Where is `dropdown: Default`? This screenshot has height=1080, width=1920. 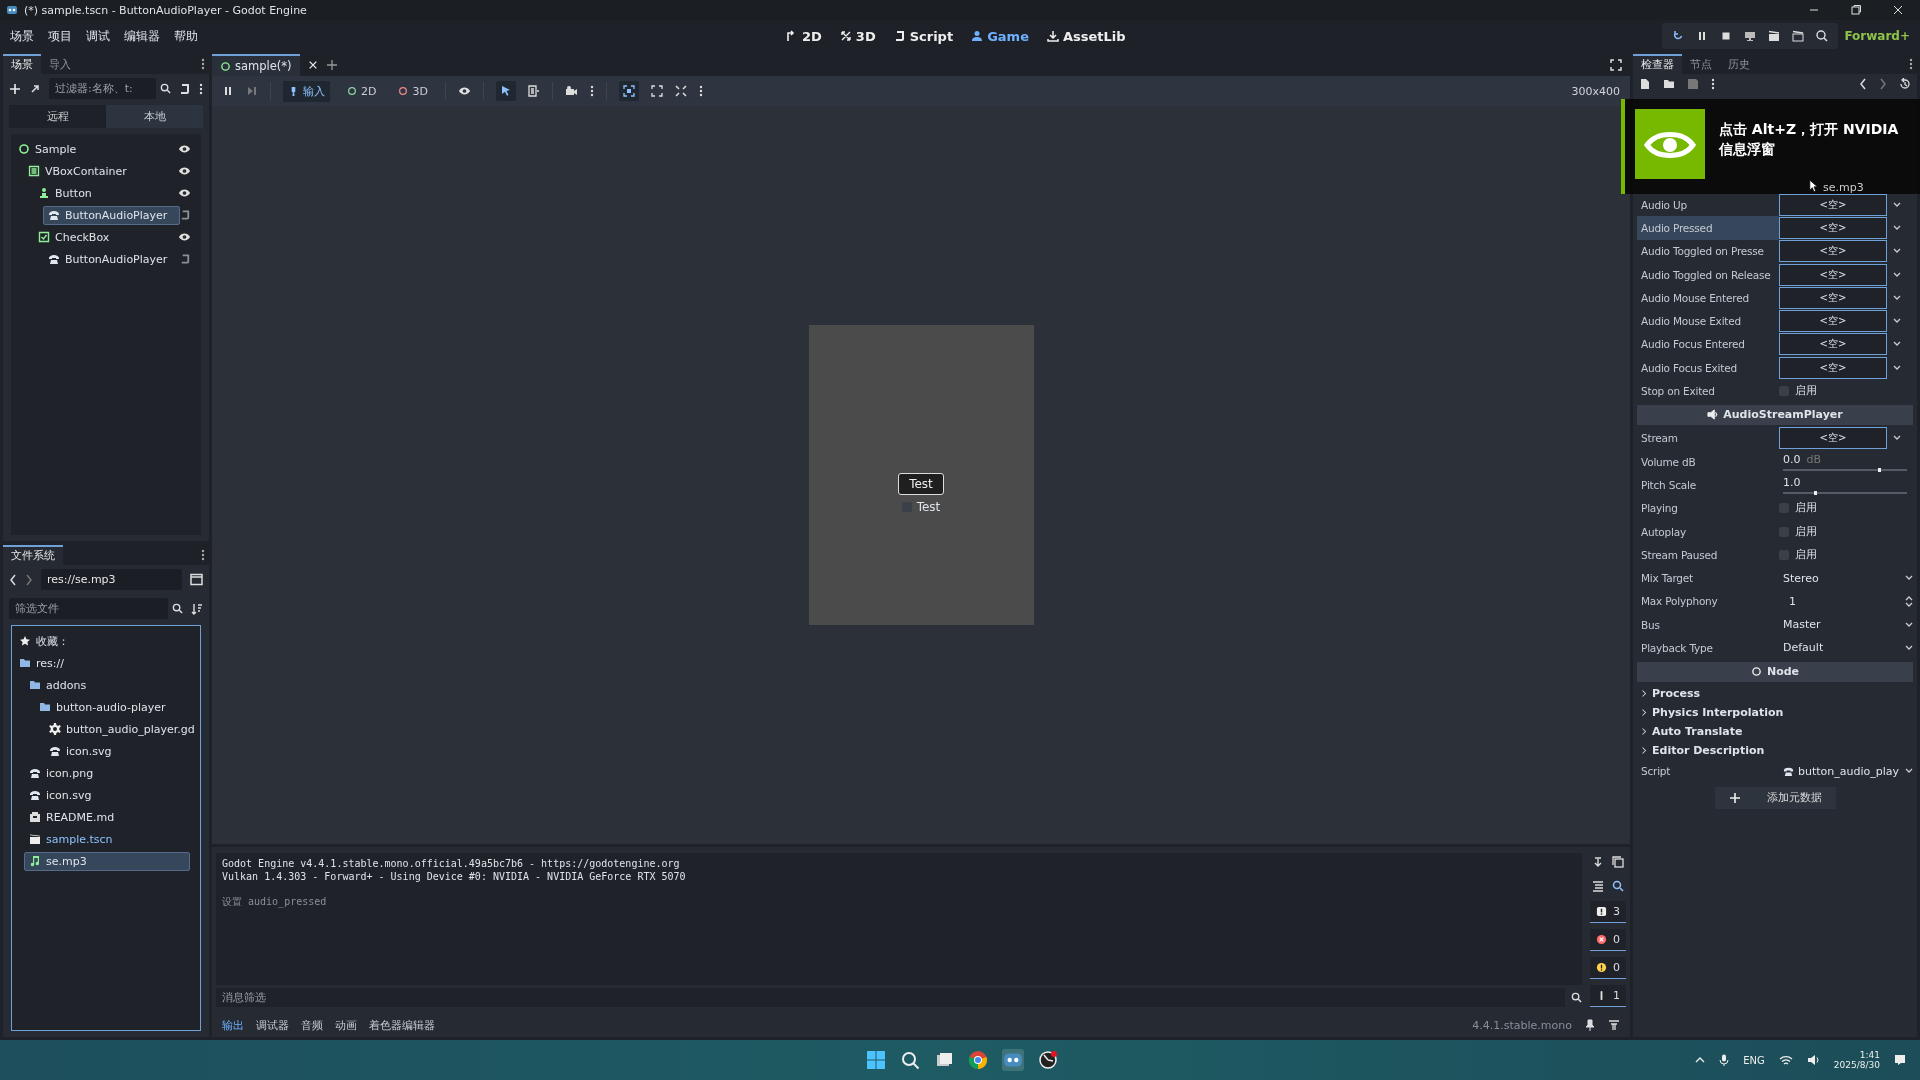 dropdown: Default is located at coordinates (1839, 648).